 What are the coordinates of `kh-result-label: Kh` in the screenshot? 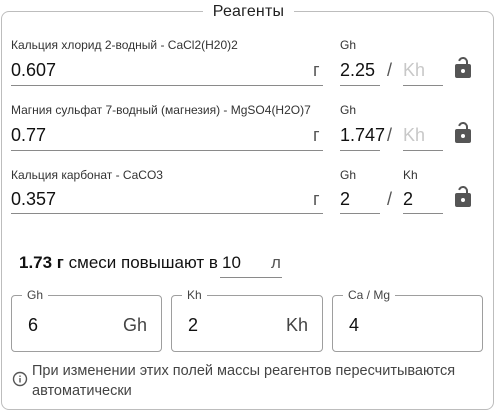 It's located at (194, 295).